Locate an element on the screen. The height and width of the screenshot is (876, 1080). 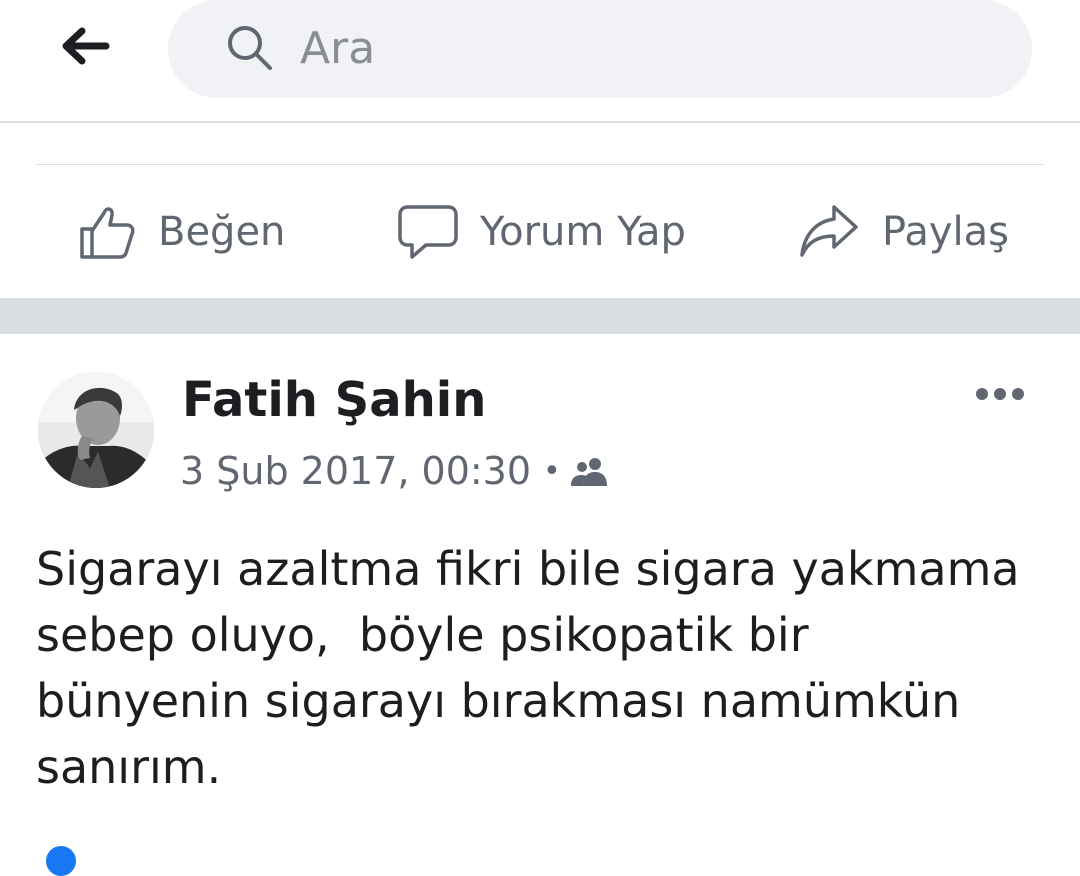
divider is located at coordinates (540, 164).